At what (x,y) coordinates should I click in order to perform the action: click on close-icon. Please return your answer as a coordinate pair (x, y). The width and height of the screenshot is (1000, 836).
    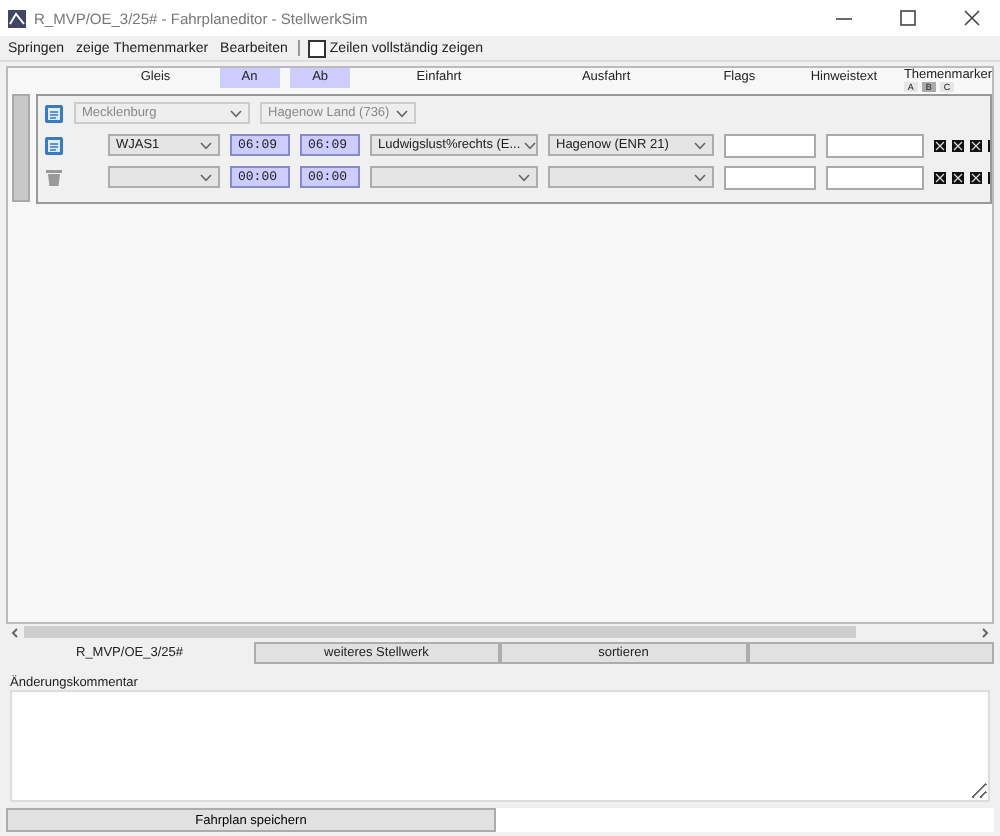
    Looking at the image, I should click on (972, 18).